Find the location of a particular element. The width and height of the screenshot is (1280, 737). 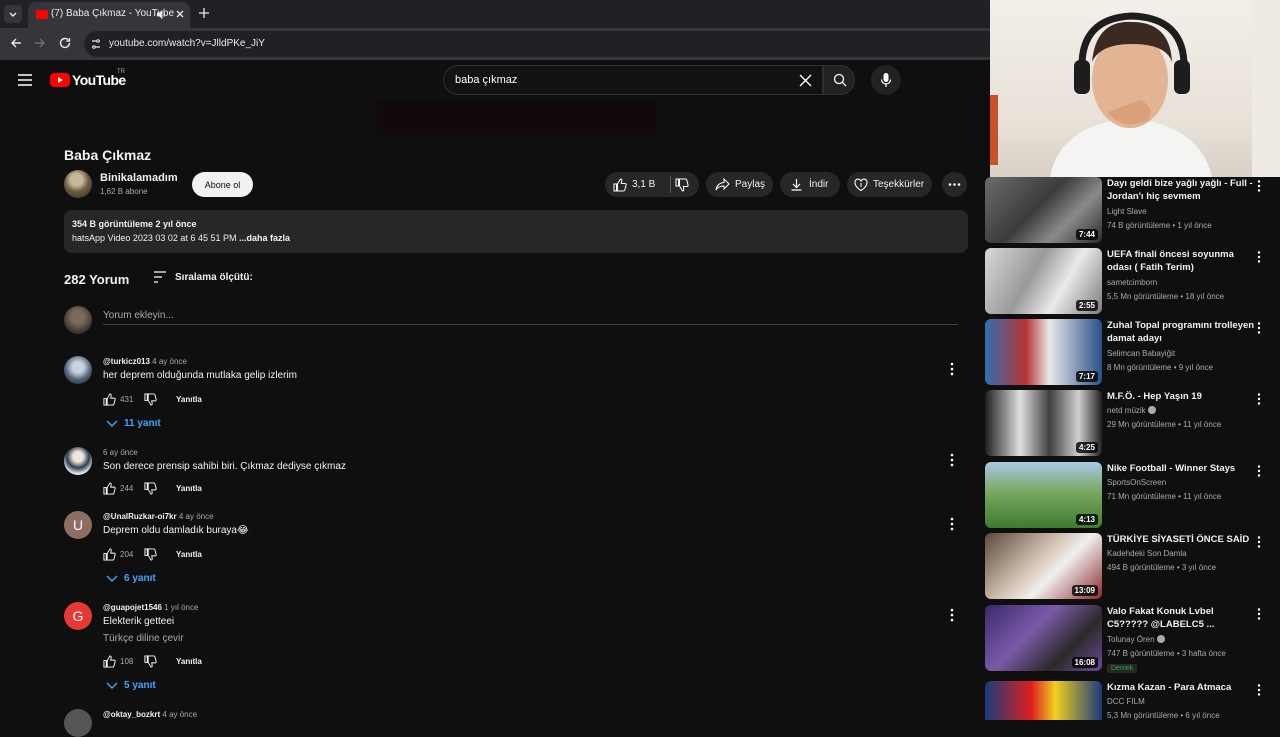

search-button is located at coordinates (839, 80).